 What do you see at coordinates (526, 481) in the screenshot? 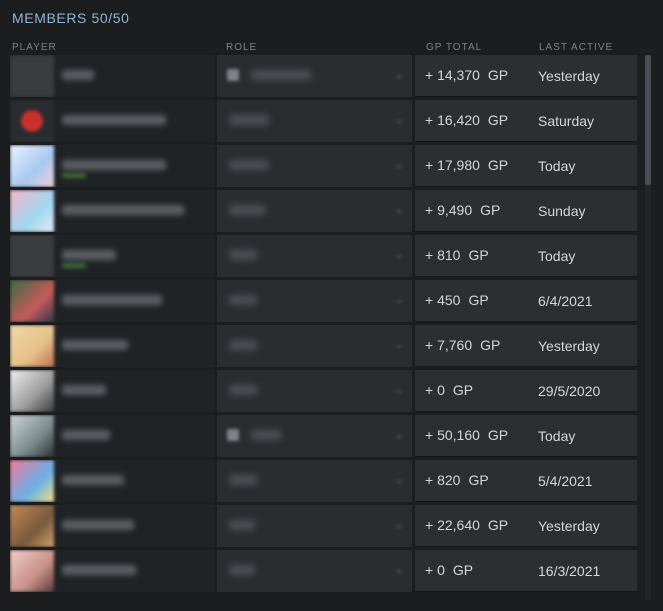
I see `gp-cell: + 820 GP 5/4/2021` at bounding box center [526, 481].